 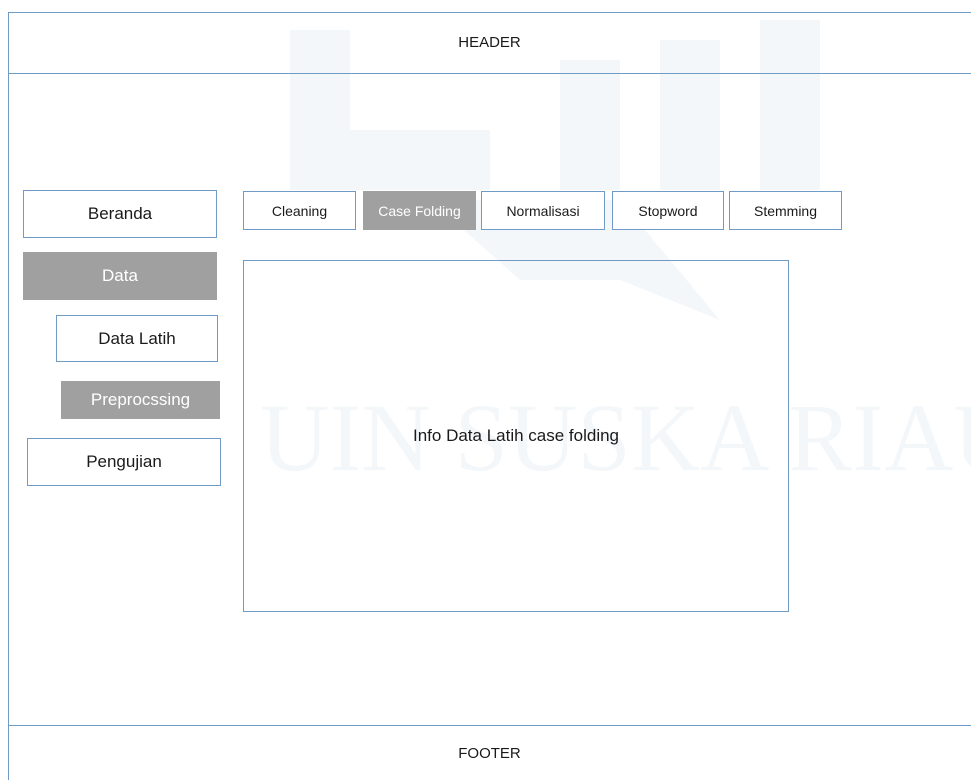 I want to click on tab-stemming: Stemming, so click(x=785, y=210).